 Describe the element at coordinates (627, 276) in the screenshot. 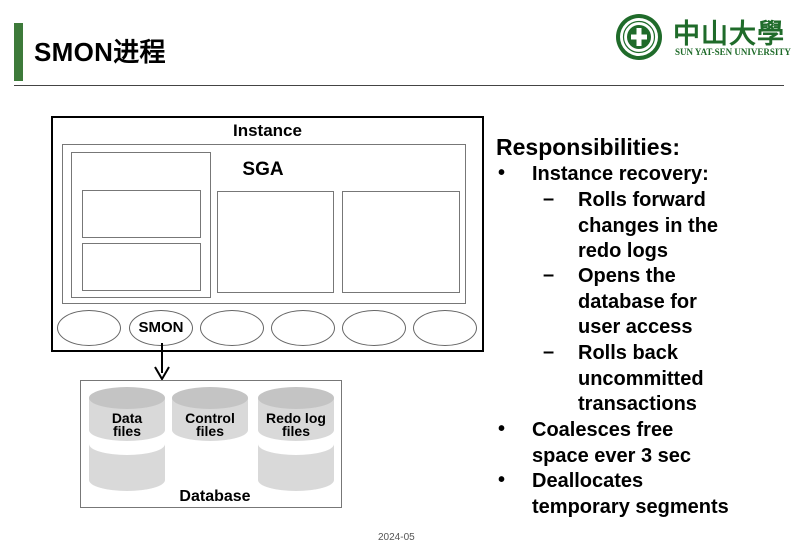

I see `text-line: Opens the` at that location.